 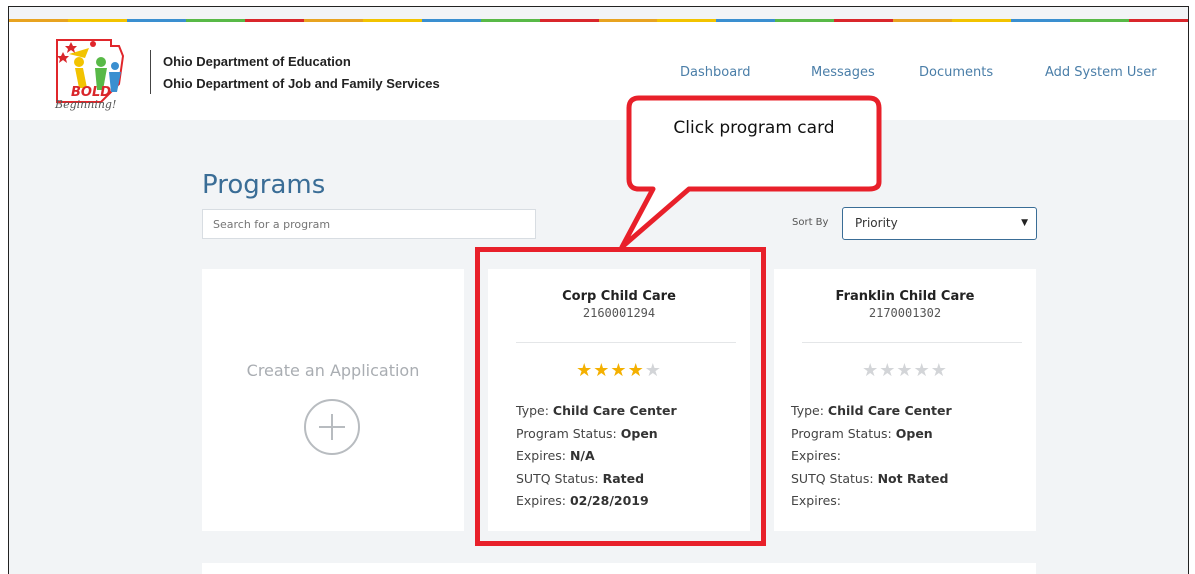 What do you see at coordinates (843, 72) in the screenshot?
I see `nav-messages: Messages` at bounding box center [843, 72].